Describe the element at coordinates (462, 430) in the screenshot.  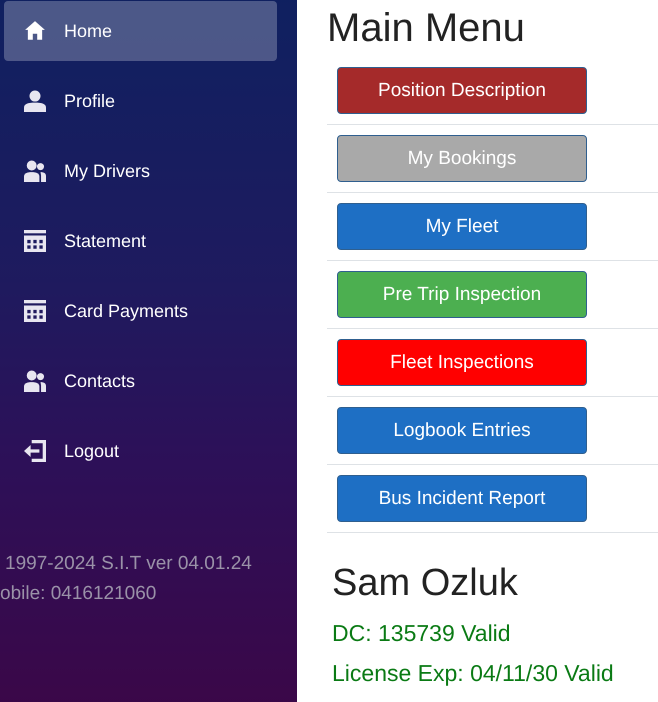
I see `menu-button: Logbook Entries` at that location.